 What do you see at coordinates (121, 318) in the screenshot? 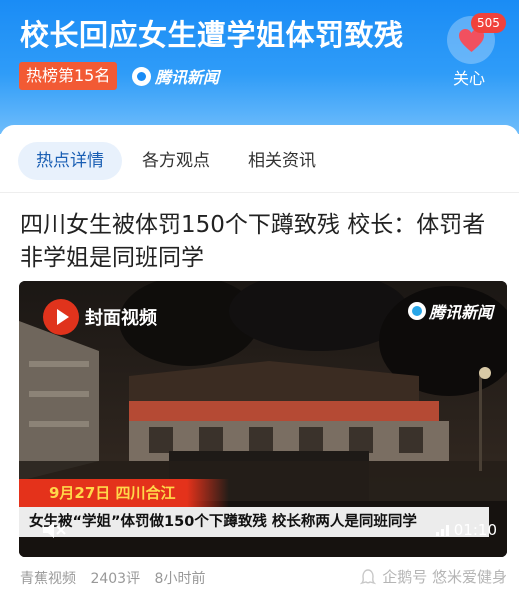
I see `channel-logo-text: 封面视频` at bounding box center [121, 318].